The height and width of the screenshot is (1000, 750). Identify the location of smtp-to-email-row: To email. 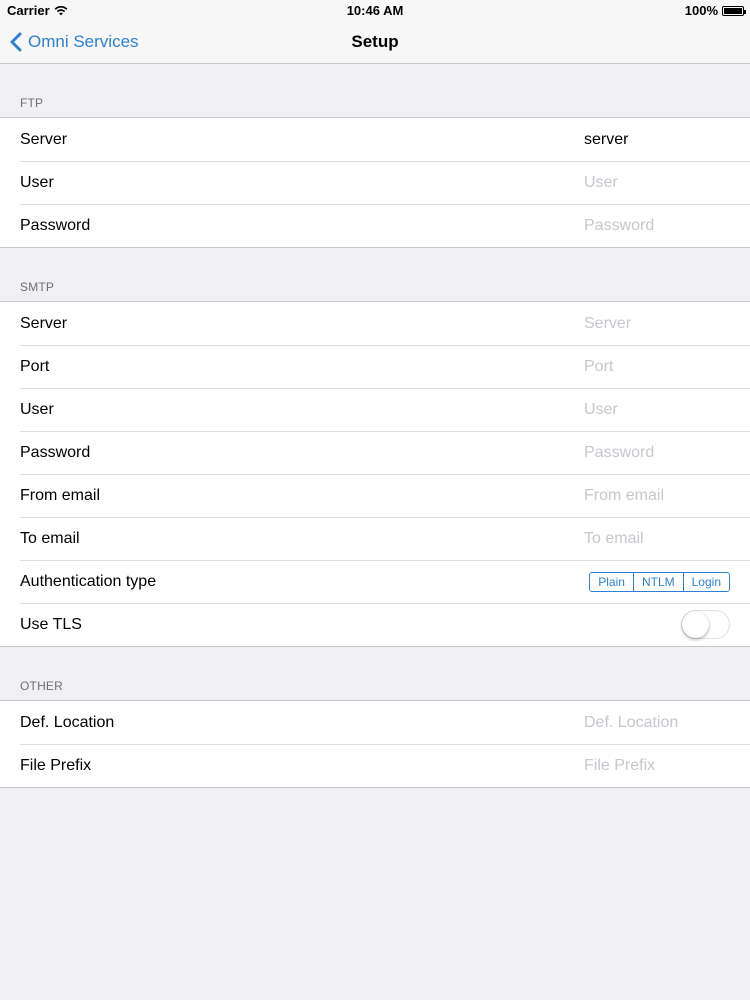
(375, 538).